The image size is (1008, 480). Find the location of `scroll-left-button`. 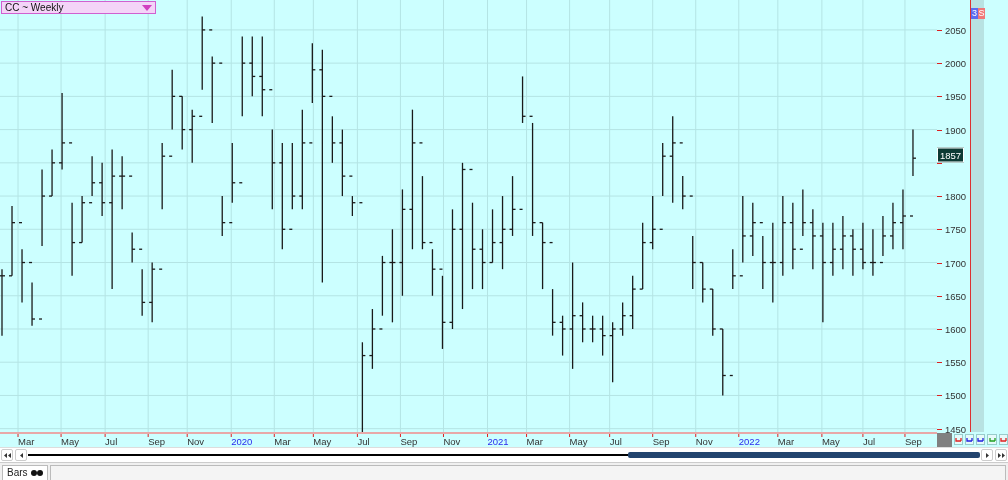

scroll-left-button is located at coordinates (21, 455).